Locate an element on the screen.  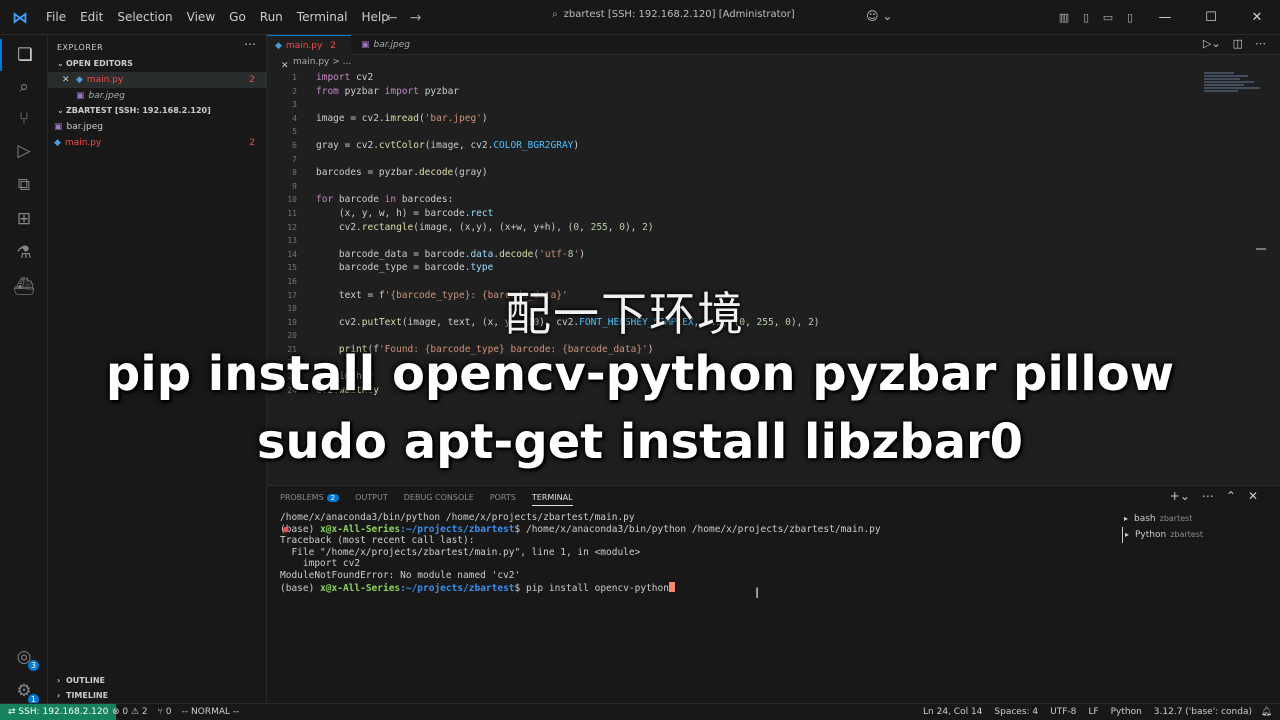
remote-explorer-icon: ⧉ is located at coordinates (24, 185).